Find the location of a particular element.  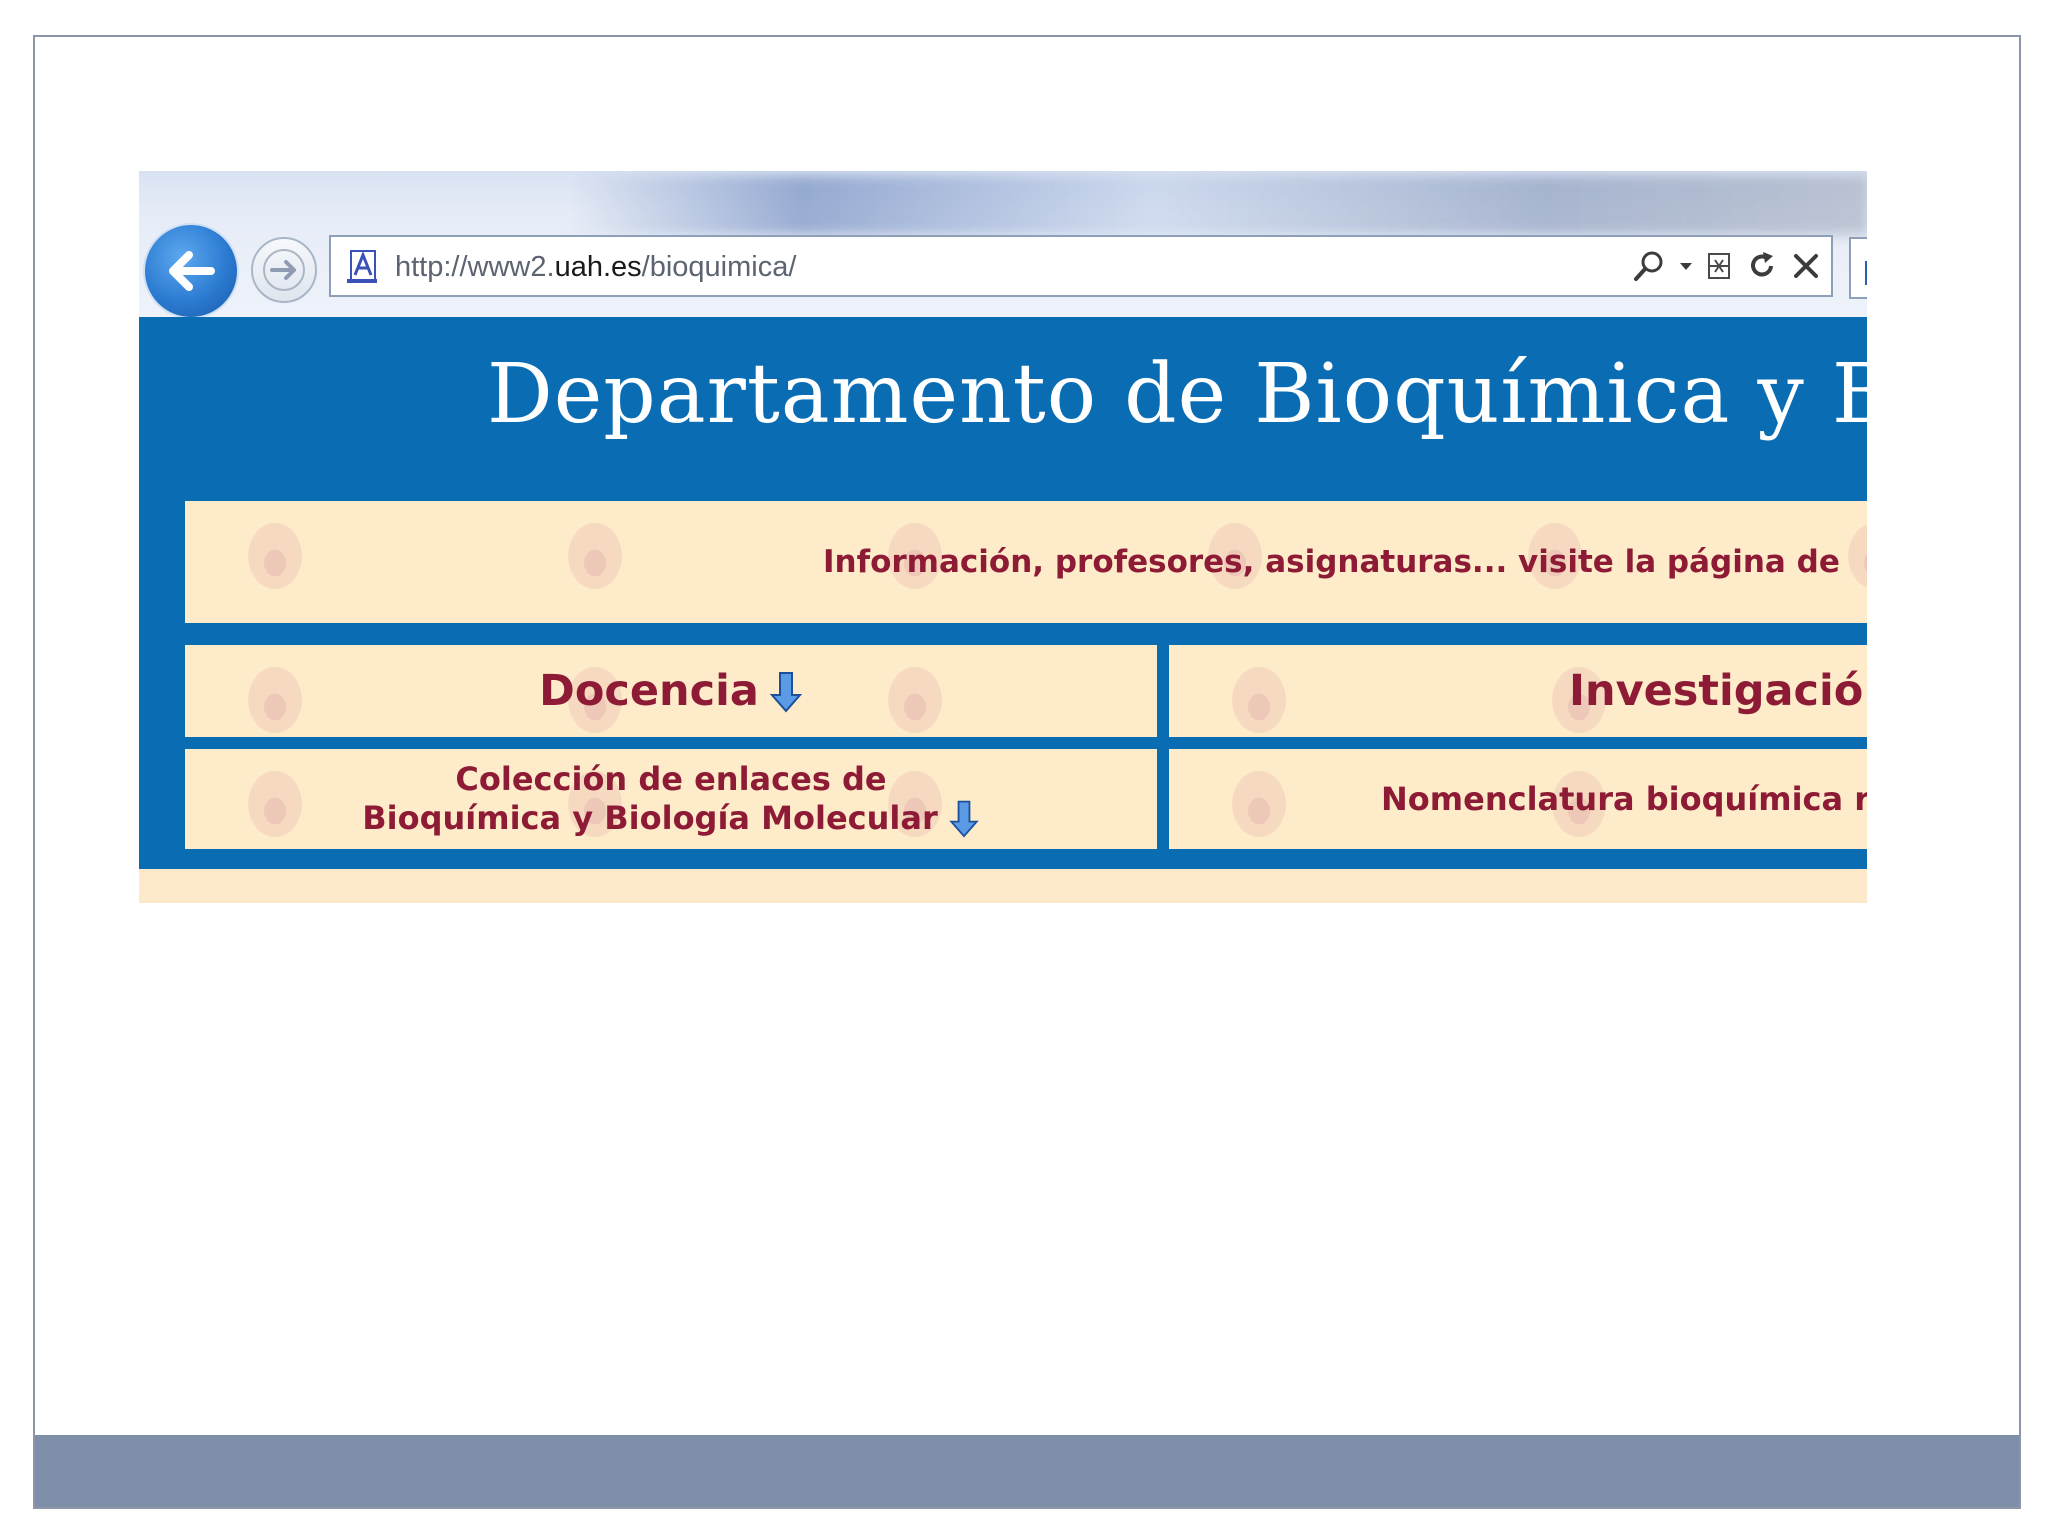

coleccion-line1: Colección de enlaces de is located at coordinates (671, 779).